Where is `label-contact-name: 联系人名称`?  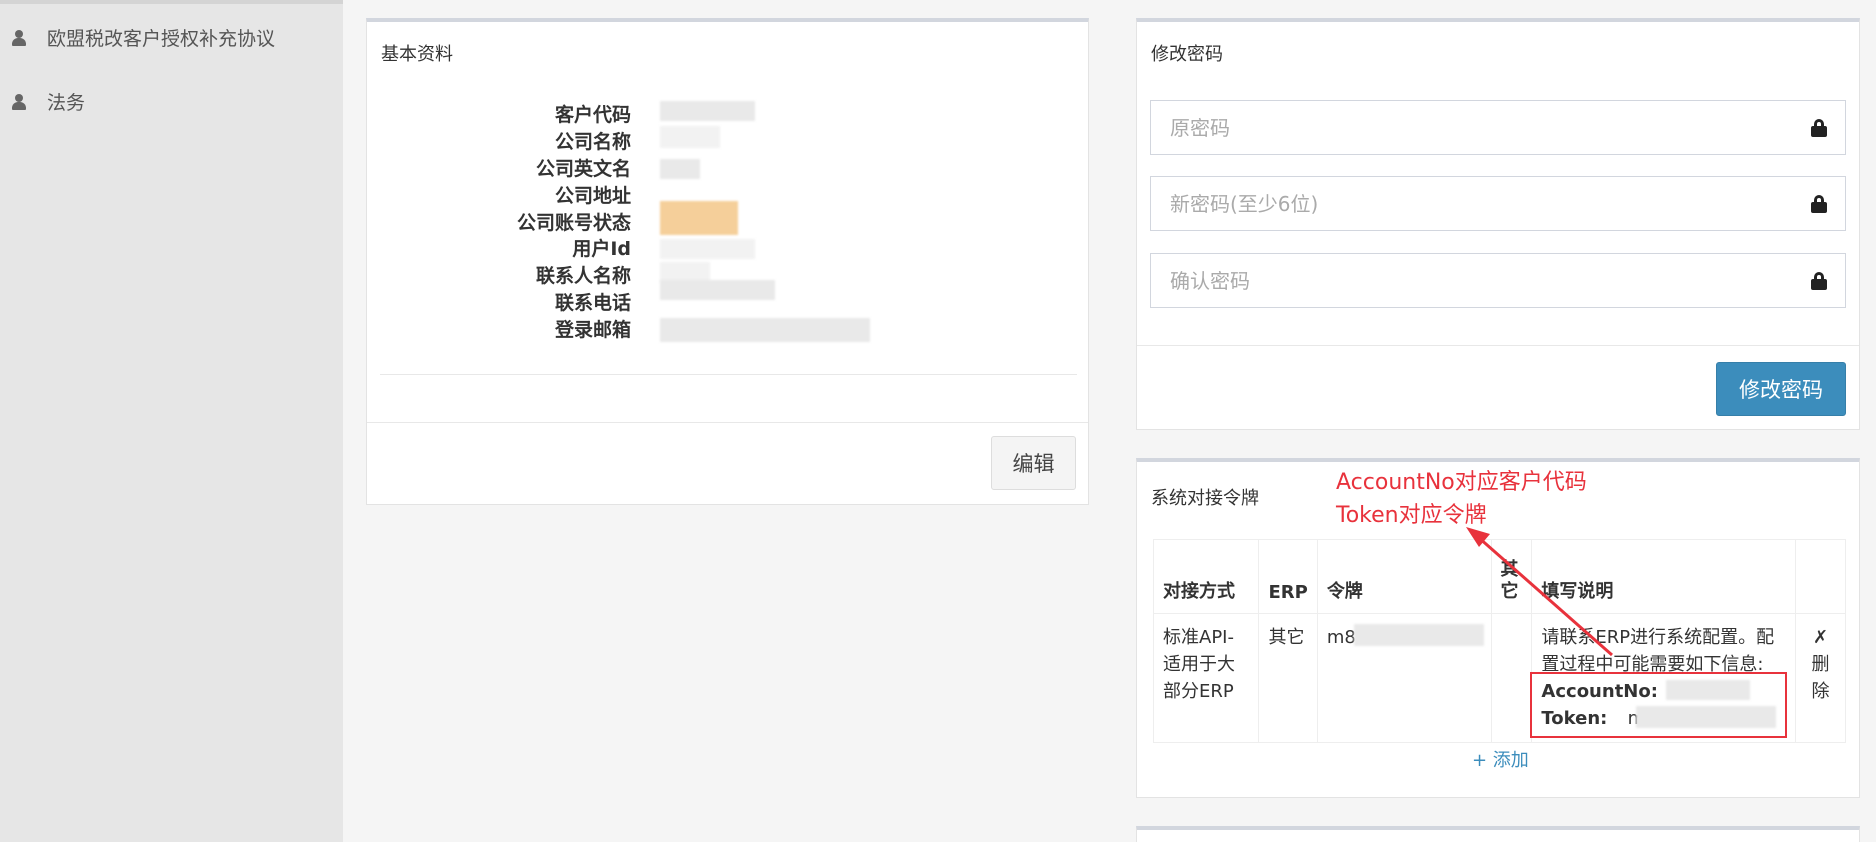 label-contact-name: 联系人名称 is located at coordinates (583, 276).